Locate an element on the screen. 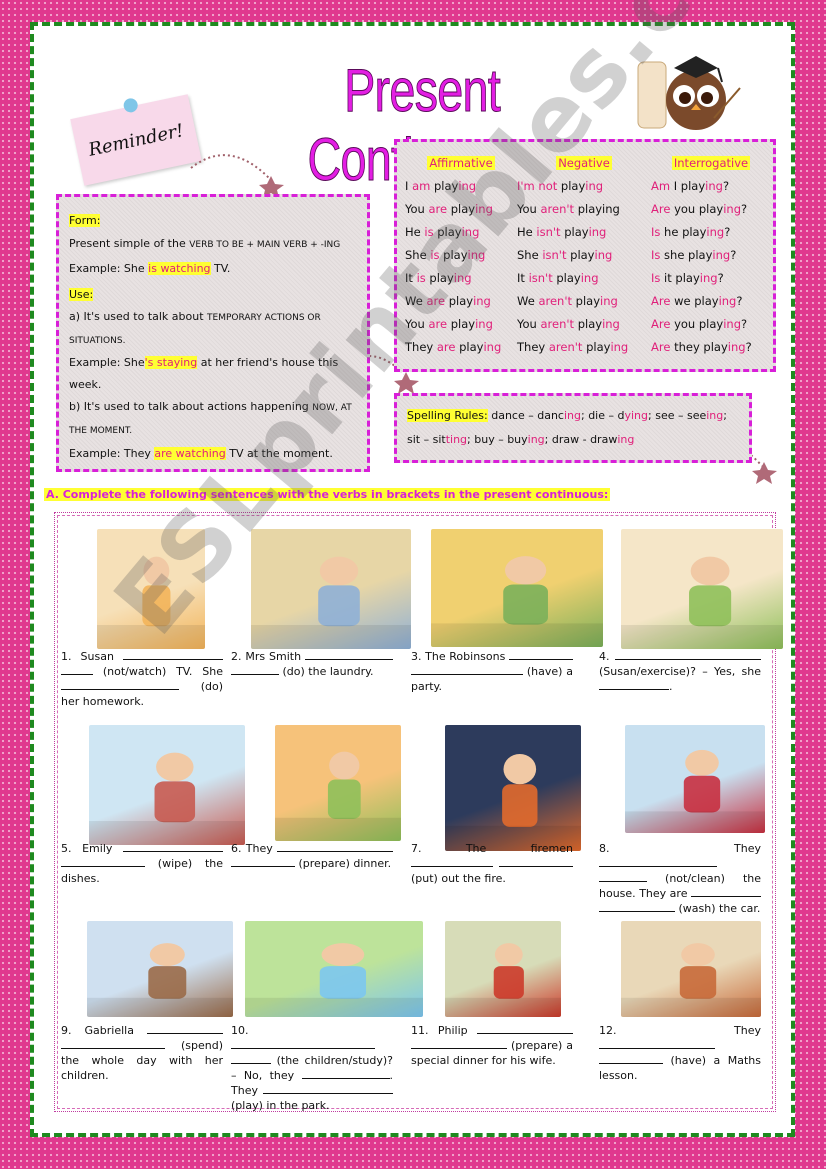 This screenshot has height=1169, width=826. use-label: Use: is located at coordinates (81, 294).